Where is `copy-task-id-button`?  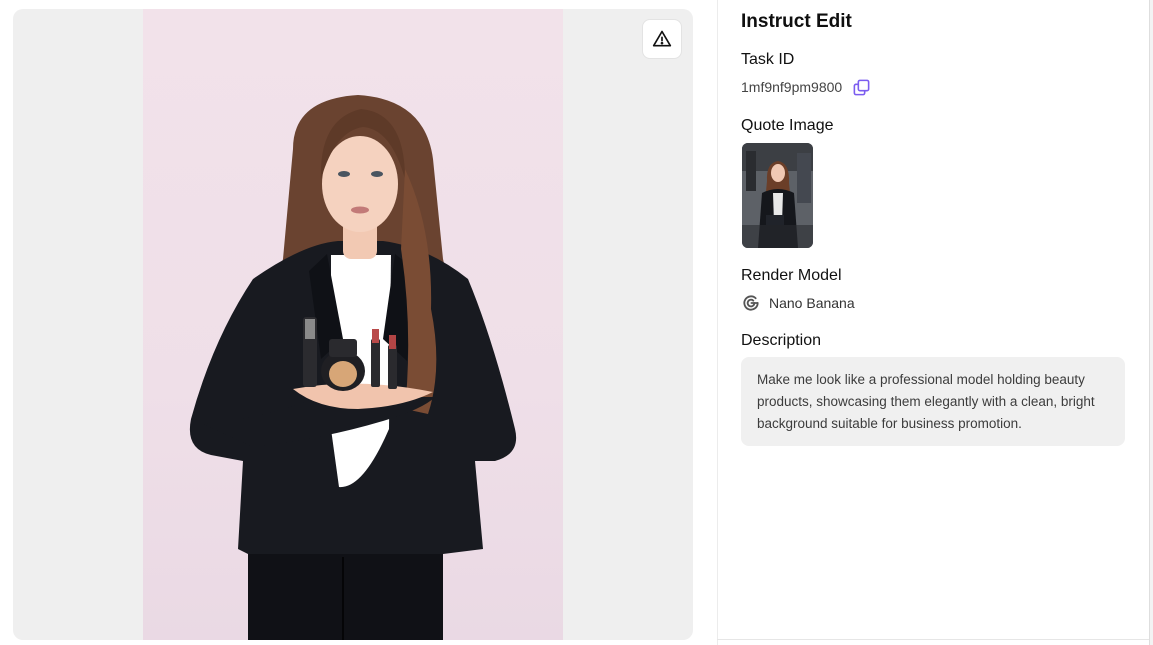
copy-task-id-button is located at coordinates (862, 87).